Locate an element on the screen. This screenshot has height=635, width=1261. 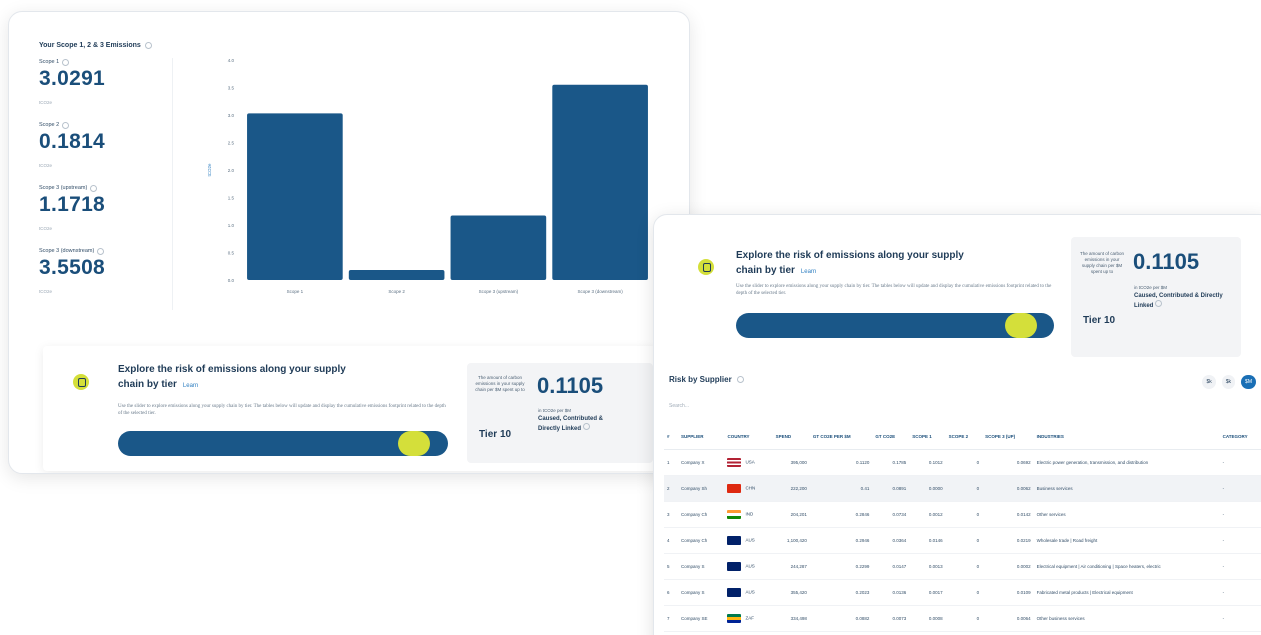
industries: Wholesale trade | Road freight is located at coordinates (1126, 540).